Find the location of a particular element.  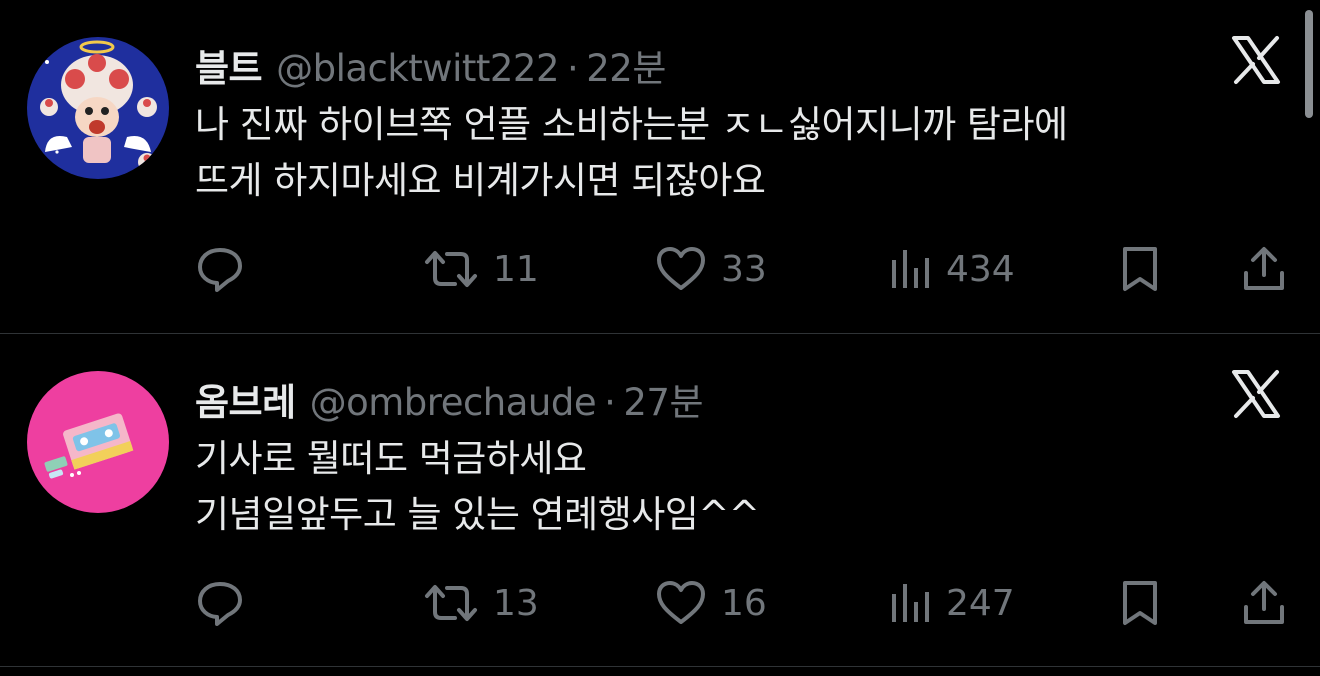

pink-cassette-avatar is located at coordinates (98, 442).